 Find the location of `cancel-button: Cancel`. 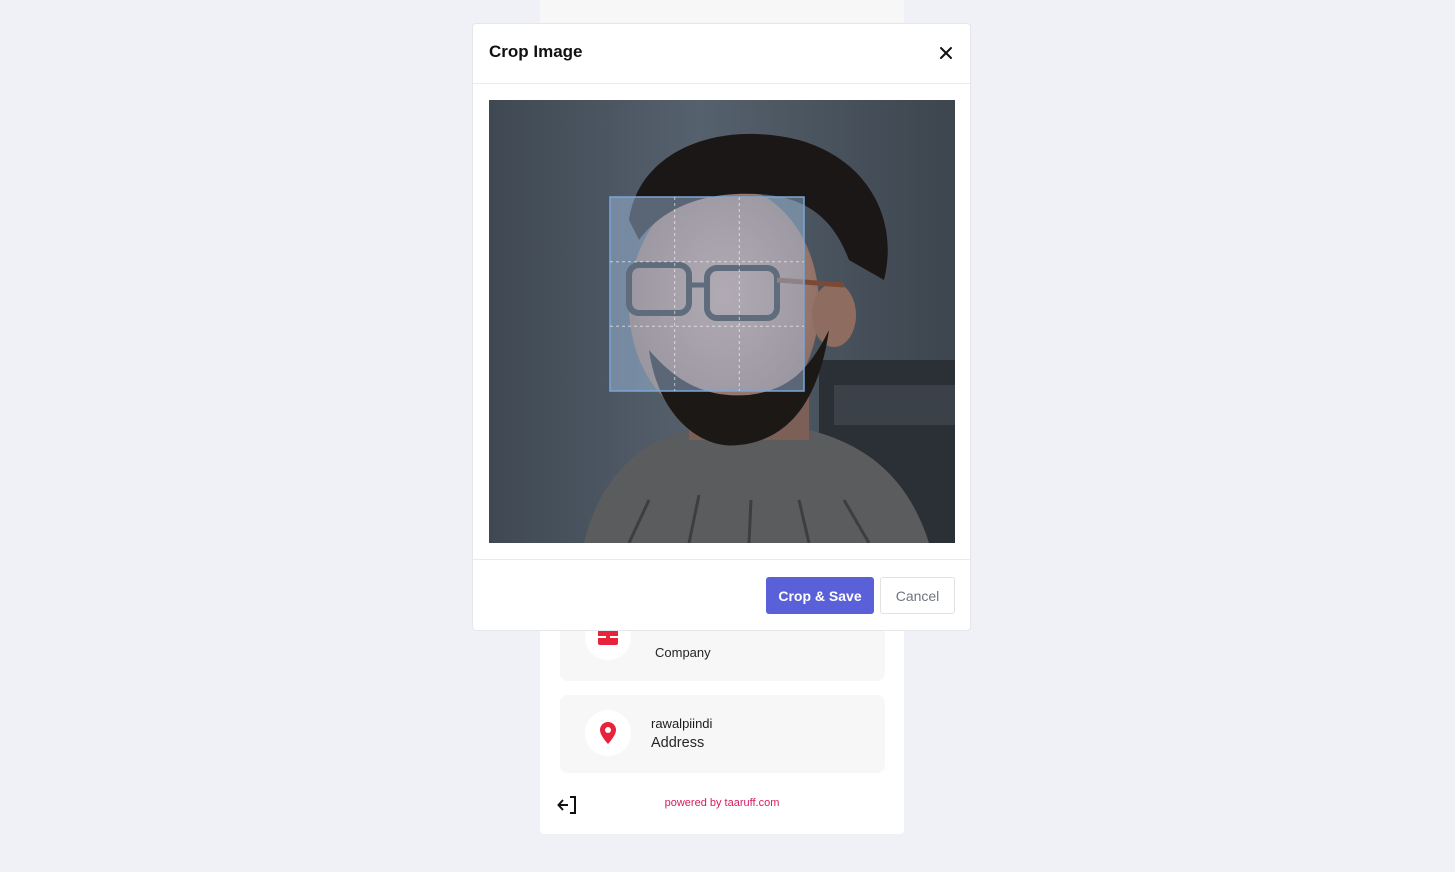

cancel-button: Cancel is located at coordinates (917, 595).